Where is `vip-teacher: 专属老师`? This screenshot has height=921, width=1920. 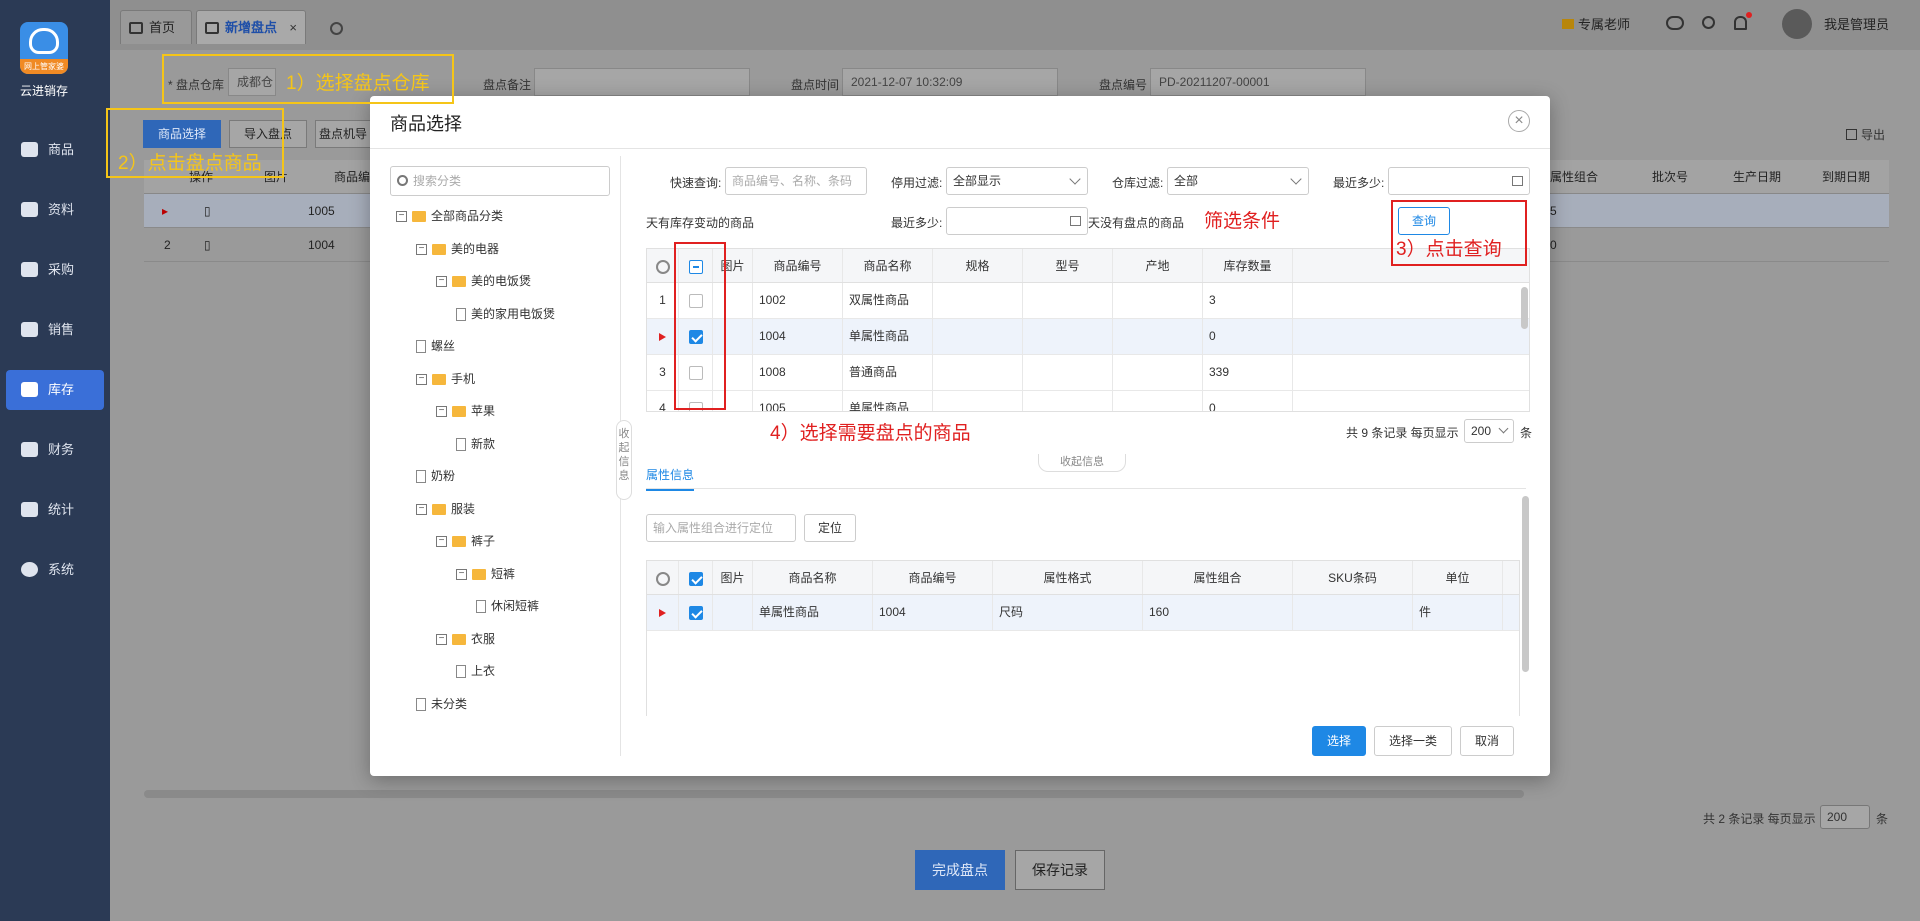
vip-teacher: 专属老师 is located at coordinates (1596, 23).